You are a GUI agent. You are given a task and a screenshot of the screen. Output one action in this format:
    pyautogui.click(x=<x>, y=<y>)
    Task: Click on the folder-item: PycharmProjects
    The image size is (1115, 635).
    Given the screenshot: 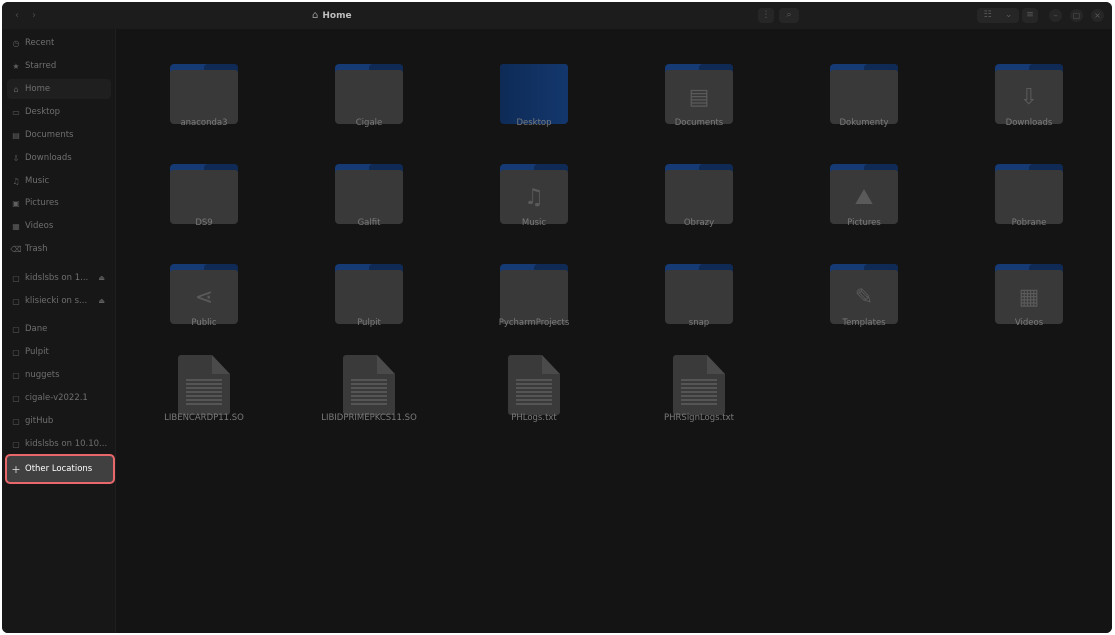 What is the action you would take?
    pyautogui.click(x=534, y=291)
    